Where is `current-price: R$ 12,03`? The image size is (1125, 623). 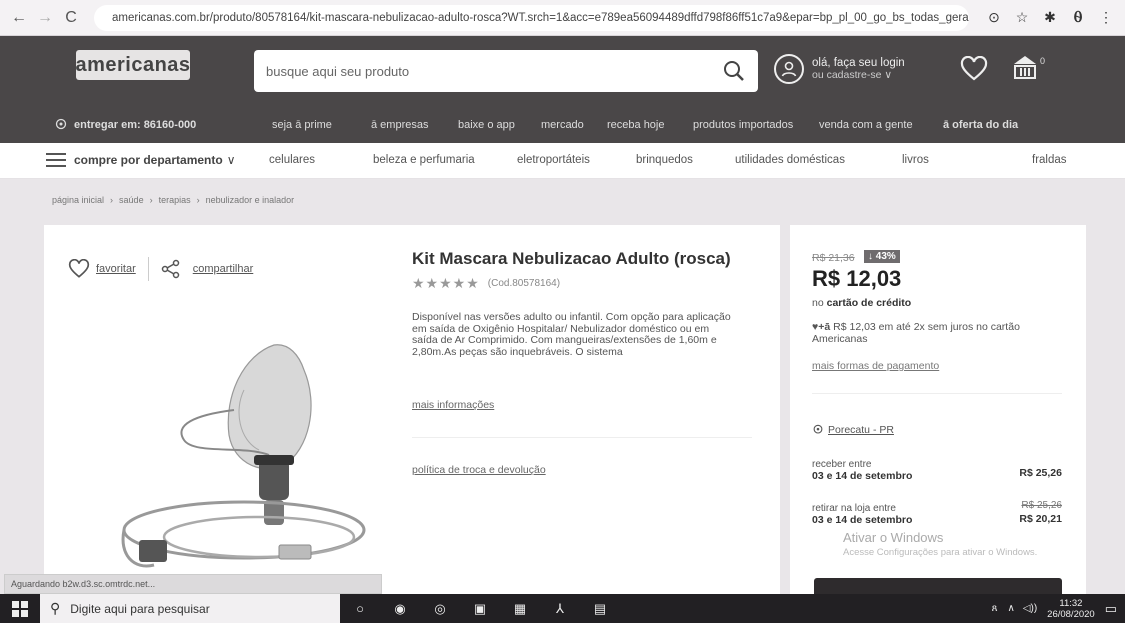
current-price: R$ 12,03 is located at coordinates (857, 278).